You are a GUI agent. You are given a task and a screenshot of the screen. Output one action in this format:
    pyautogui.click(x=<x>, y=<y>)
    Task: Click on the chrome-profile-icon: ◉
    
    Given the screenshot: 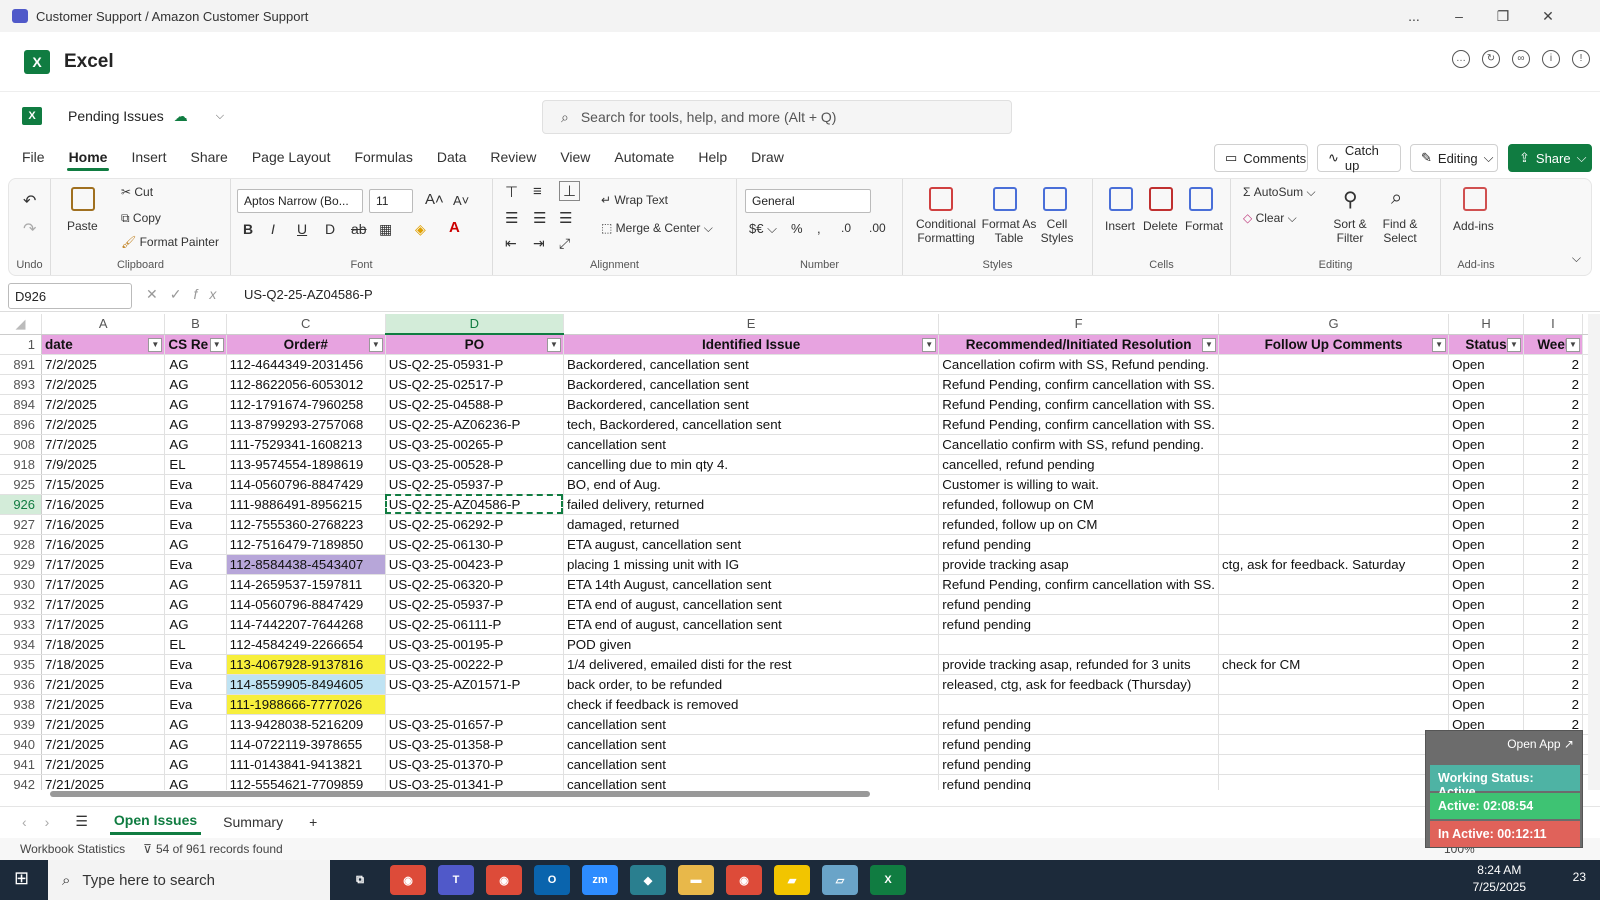 What is the action you would take?
    pyautogui.click(x=504, y=880)
    